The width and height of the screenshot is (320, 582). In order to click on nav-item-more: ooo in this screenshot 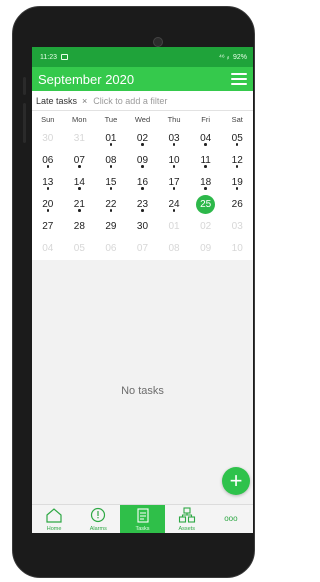, I will do `click(231, 519)`.